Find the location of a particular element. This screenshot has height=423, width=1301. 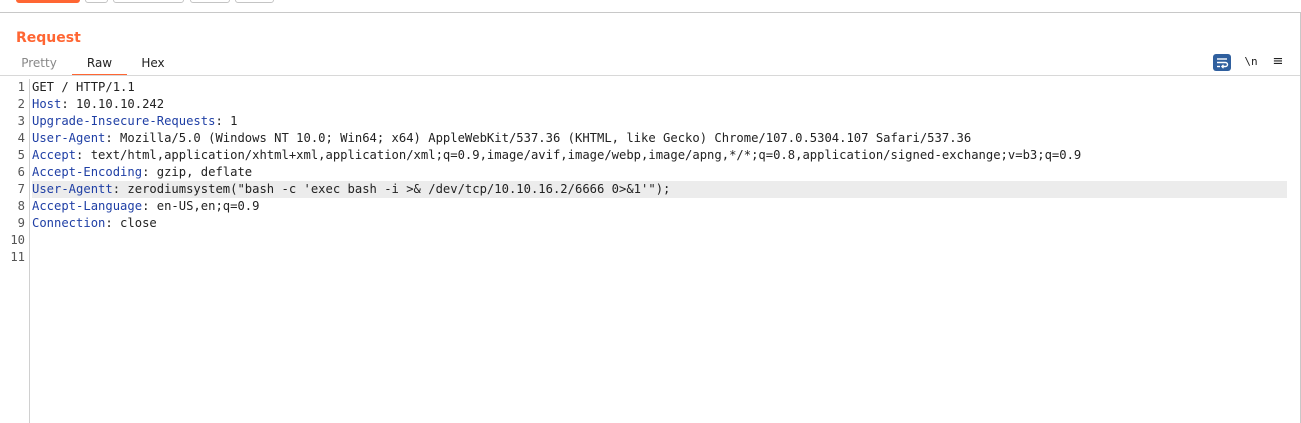

line-content: Upgrade-Insecure-Requests: 1 is located at coordinates (659, 121).